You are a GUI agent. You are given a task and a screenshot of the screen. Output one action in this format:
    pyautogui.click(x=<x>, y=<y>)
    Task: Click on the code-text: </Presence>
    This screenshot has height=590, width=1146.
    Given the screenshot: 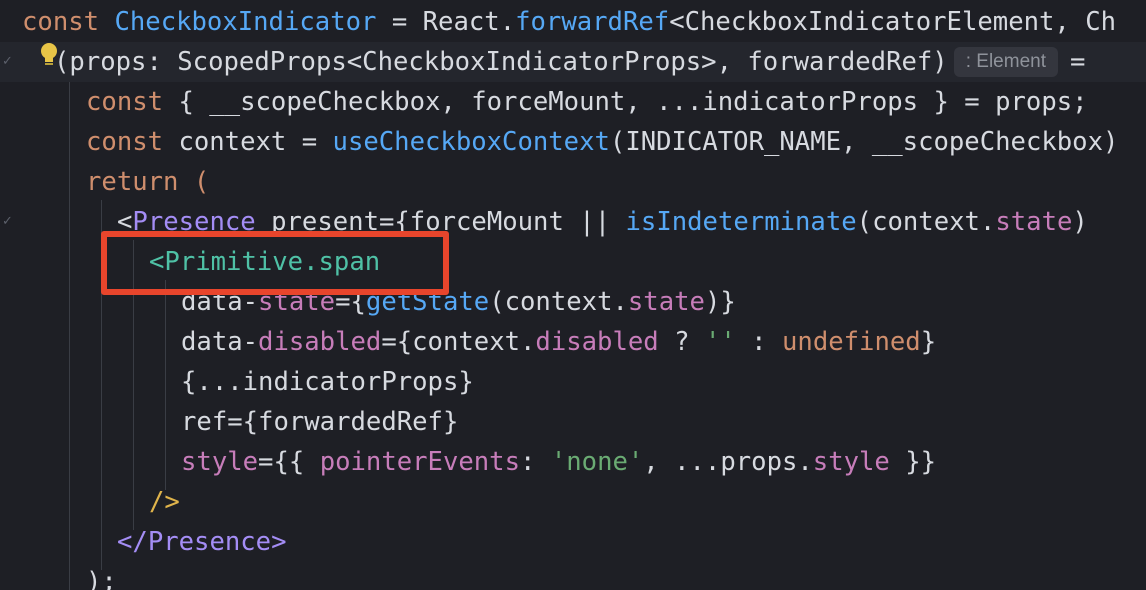 What is the action you would take?
    pyautogui.click(x=202, y=542)
    